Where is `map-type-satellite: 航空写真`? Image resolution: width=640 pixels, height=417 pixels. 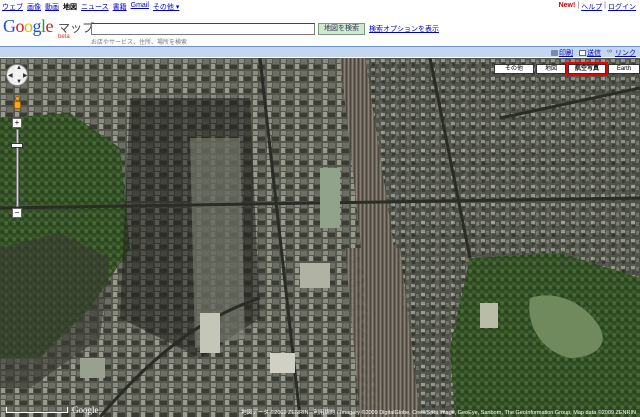
map-type-satellite: 航空写真 is located at coordinates (587, 69).